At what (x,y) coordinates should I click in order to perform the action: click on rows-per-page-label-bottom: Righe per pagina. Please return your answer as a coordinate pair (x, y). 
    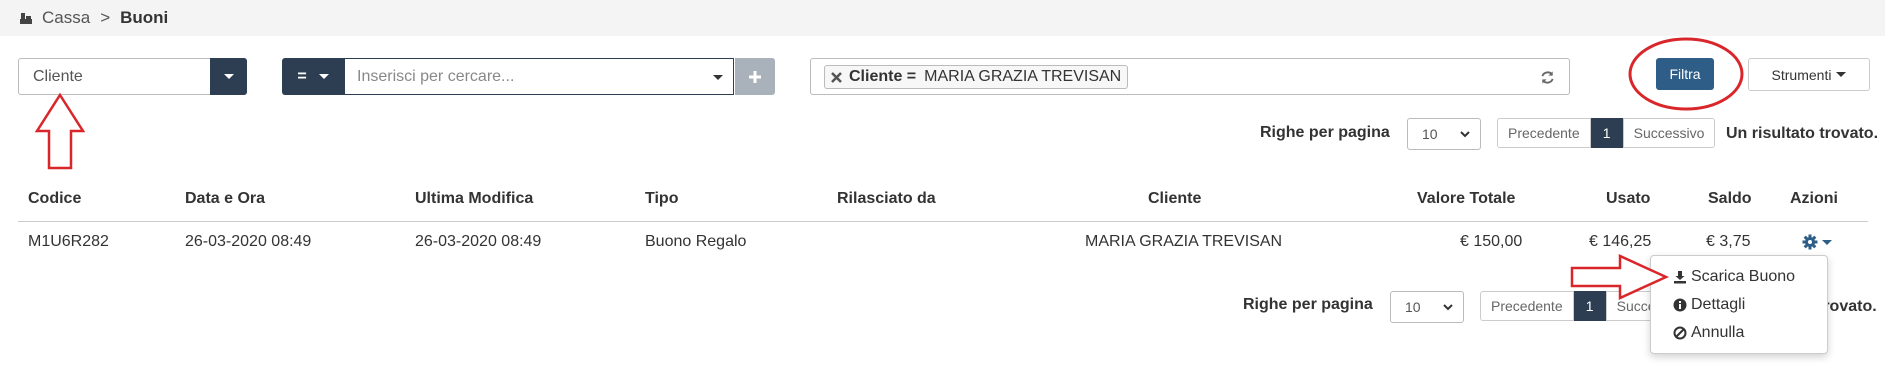
    Looking at the image, I should click on (1308, 304).